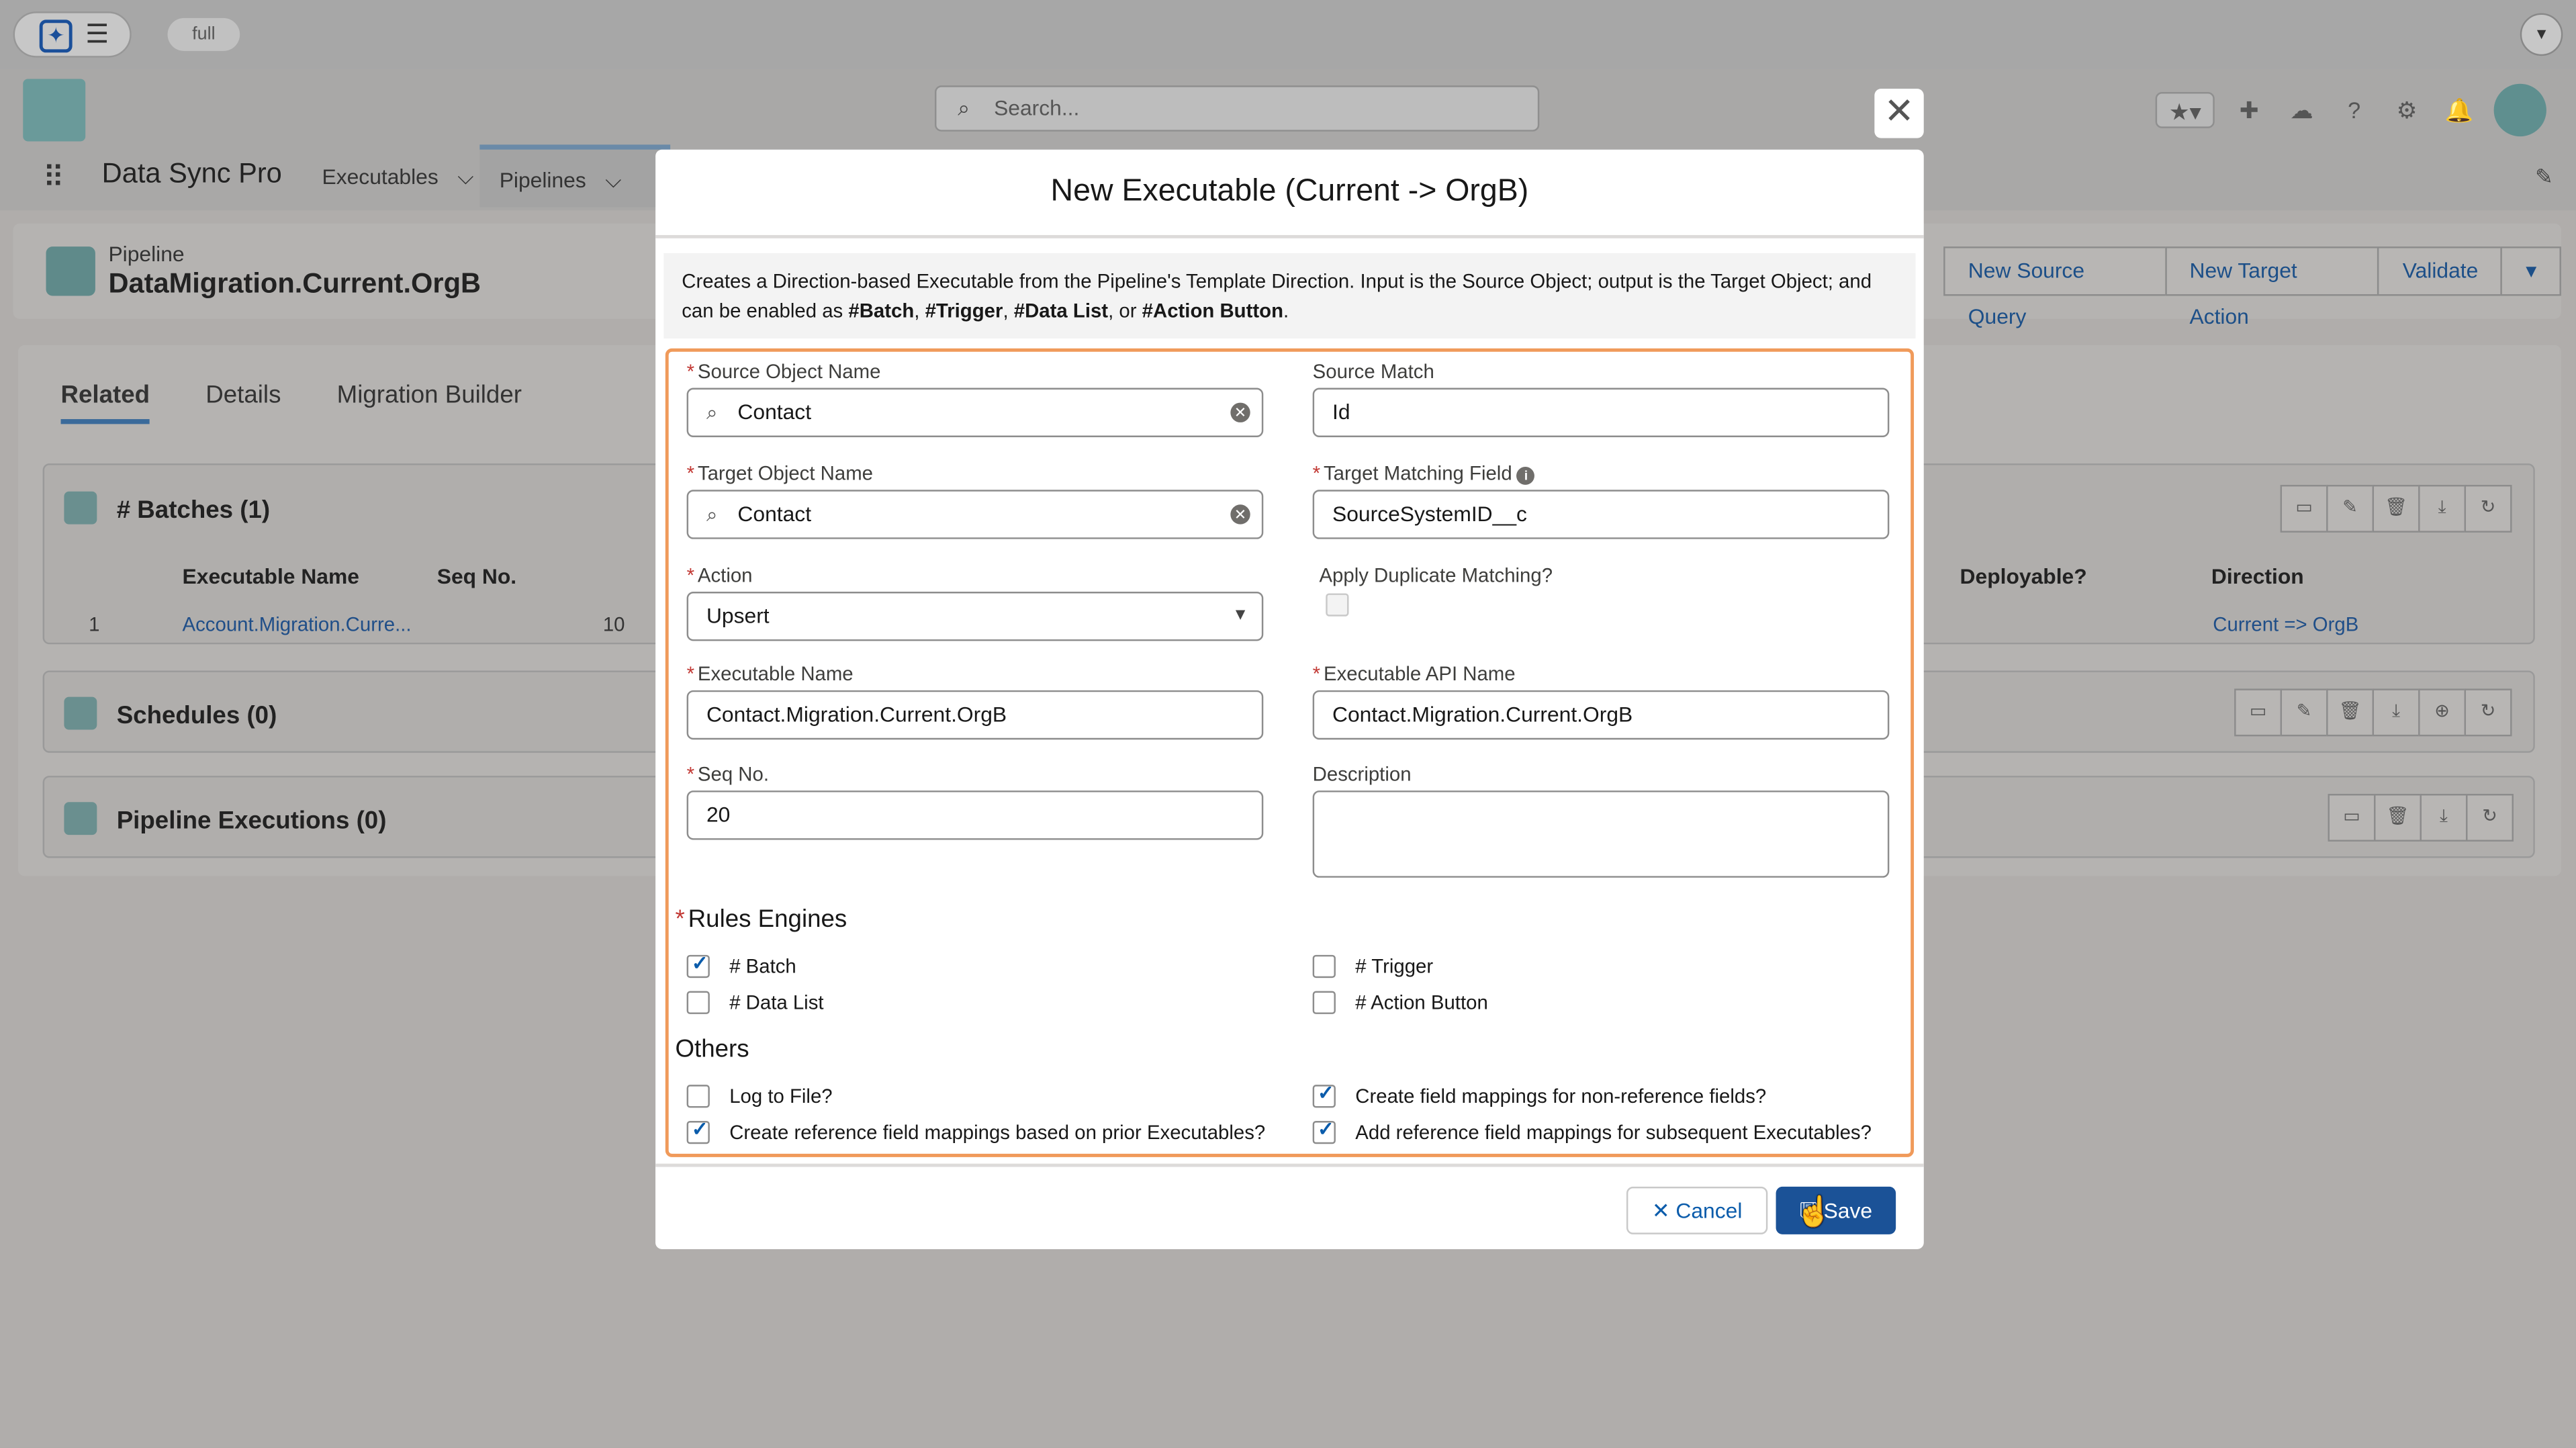 The image size is (2576, 1448). I want to click on desc-action: #Action Button, so click(1213, 310).